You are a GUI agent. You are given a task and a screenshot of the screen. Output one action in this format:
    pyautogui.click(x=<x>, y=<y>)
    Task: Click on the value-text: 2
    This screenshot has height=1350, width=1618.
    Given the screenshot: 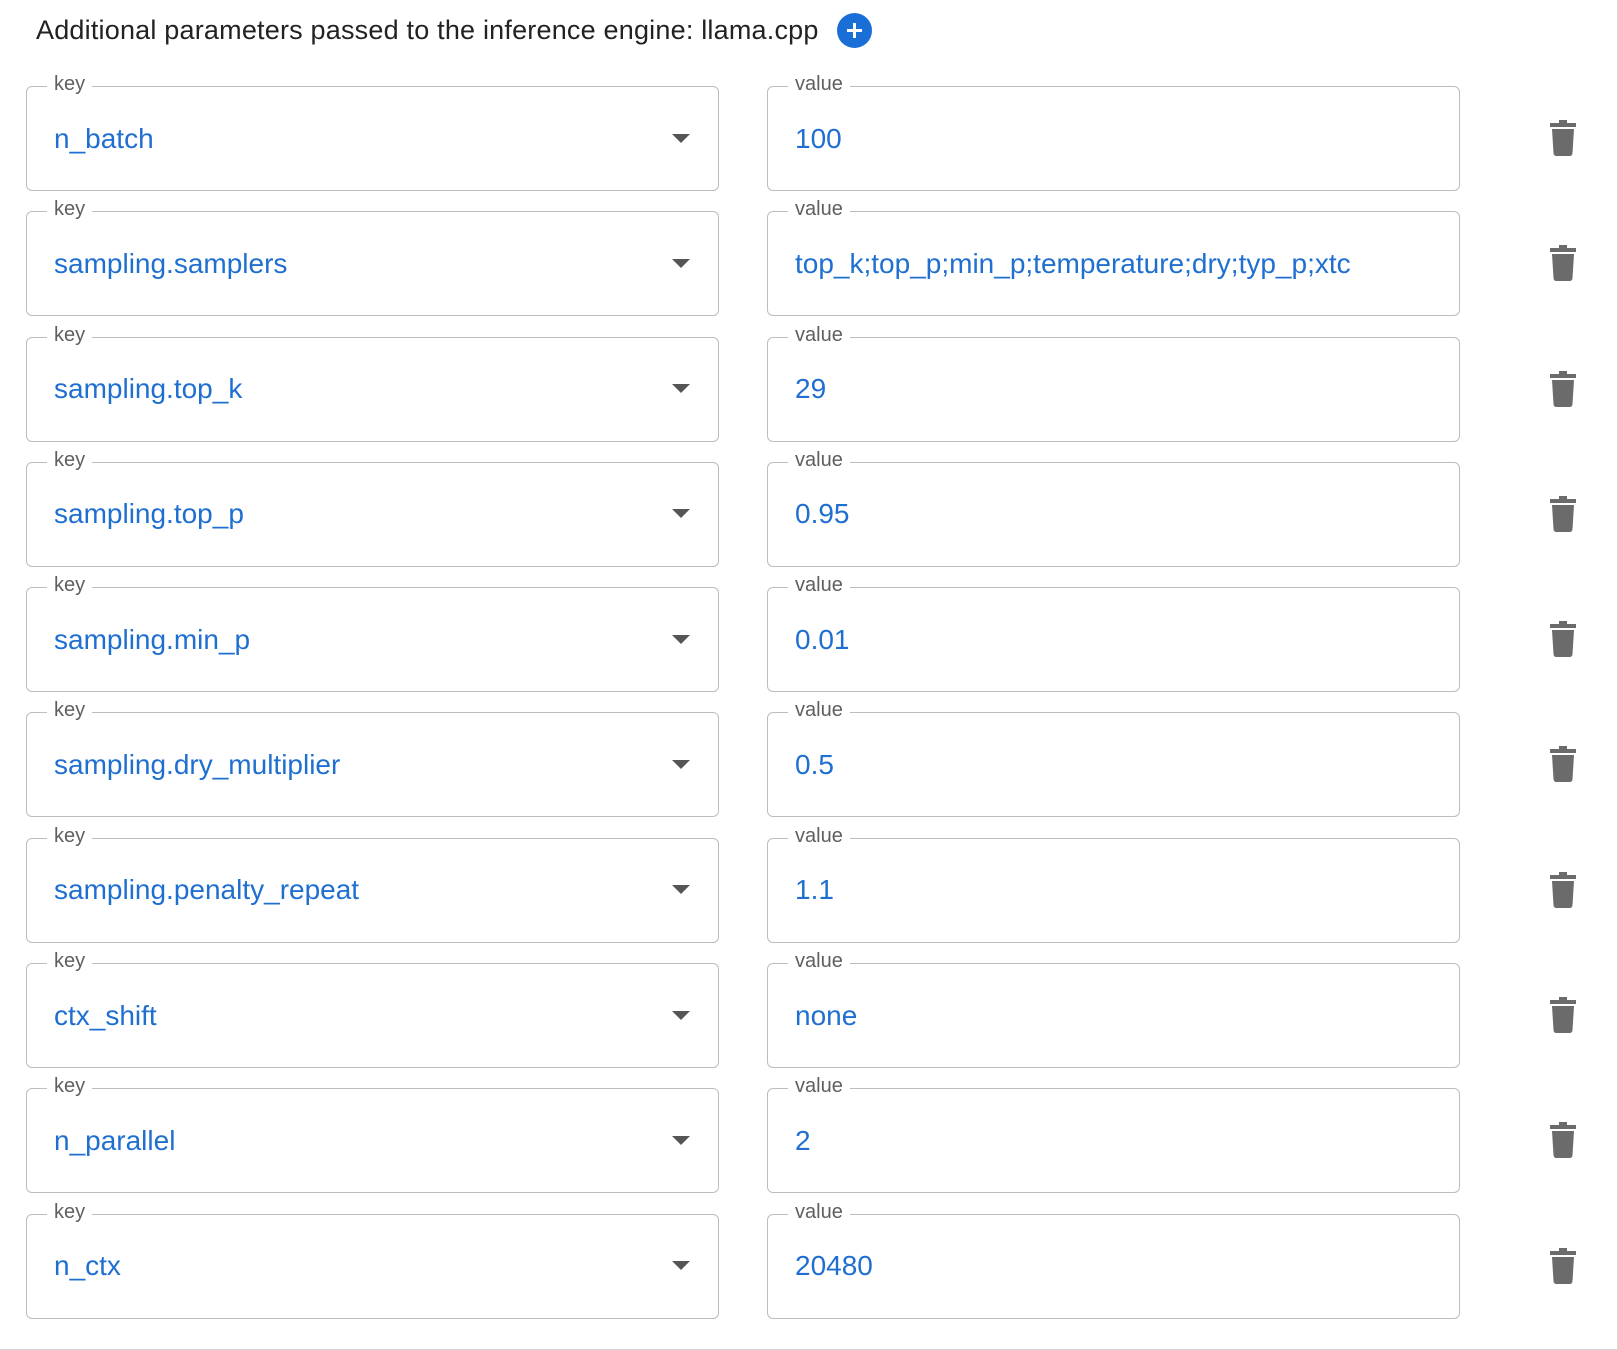 What is the action you would take?
    pyautogui.click(x=803, y=1141)
    